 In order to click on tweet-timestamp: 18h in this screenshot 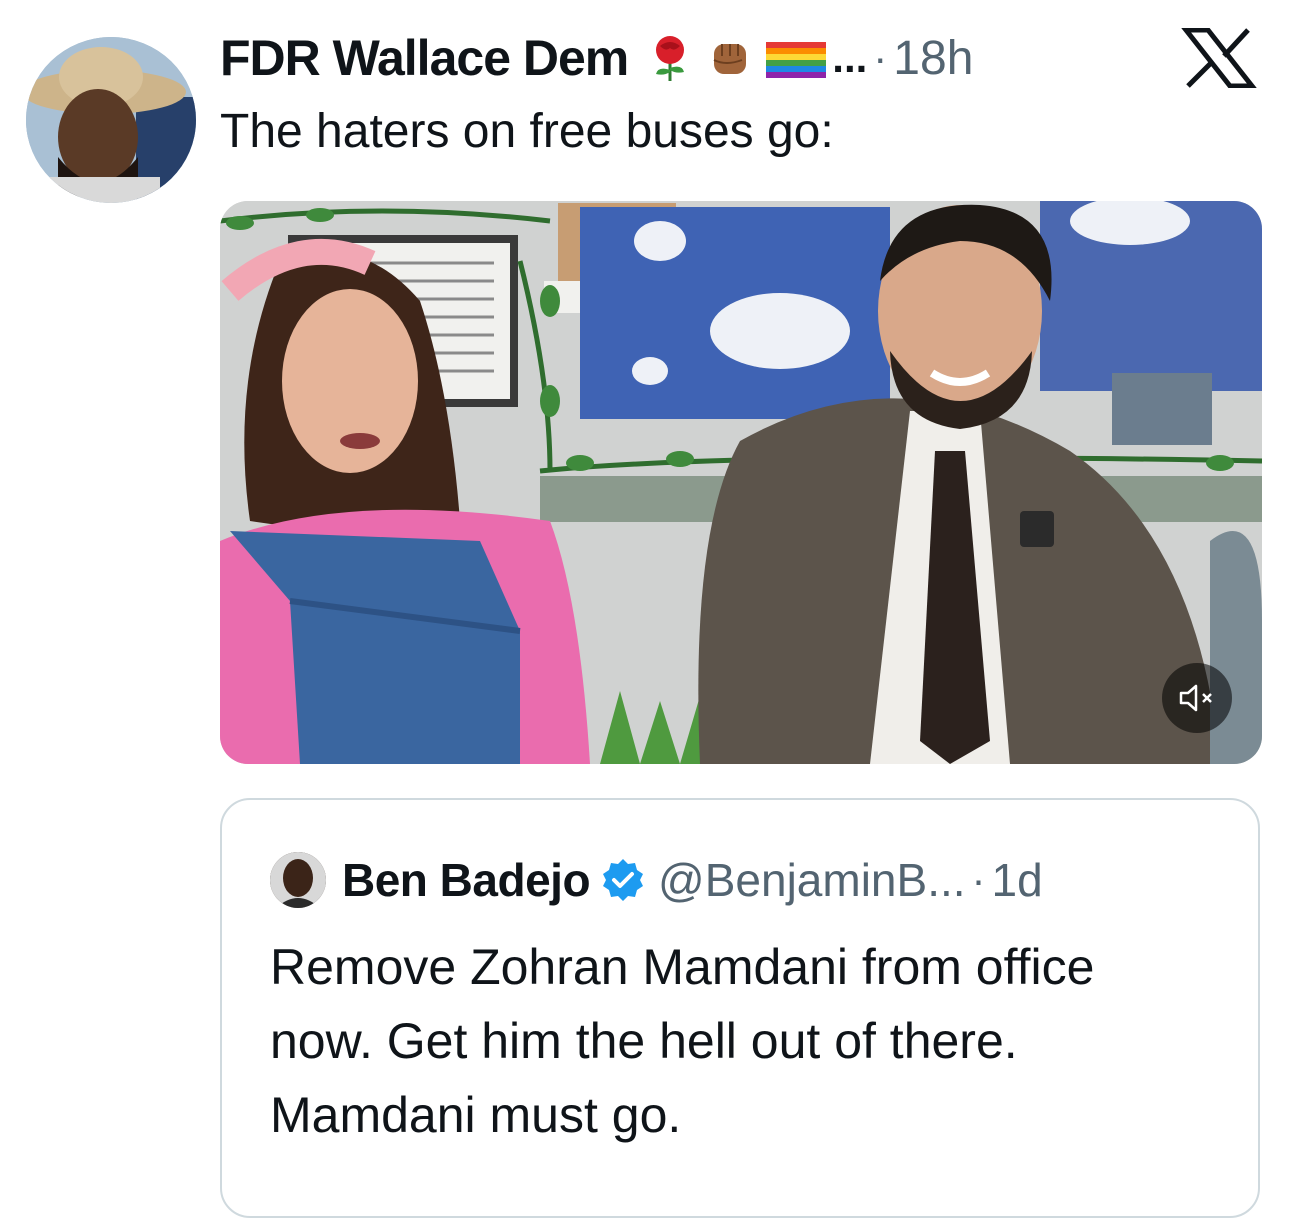, I will do `click(933, 58)`.